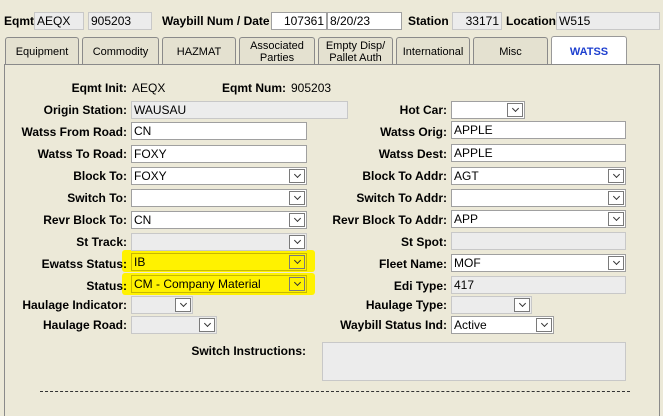  What do you see at coordinates (85, 220) in the screenshot?
I see `revr-block-to-label: Revr Block To:` at bounding box center [85, 220].